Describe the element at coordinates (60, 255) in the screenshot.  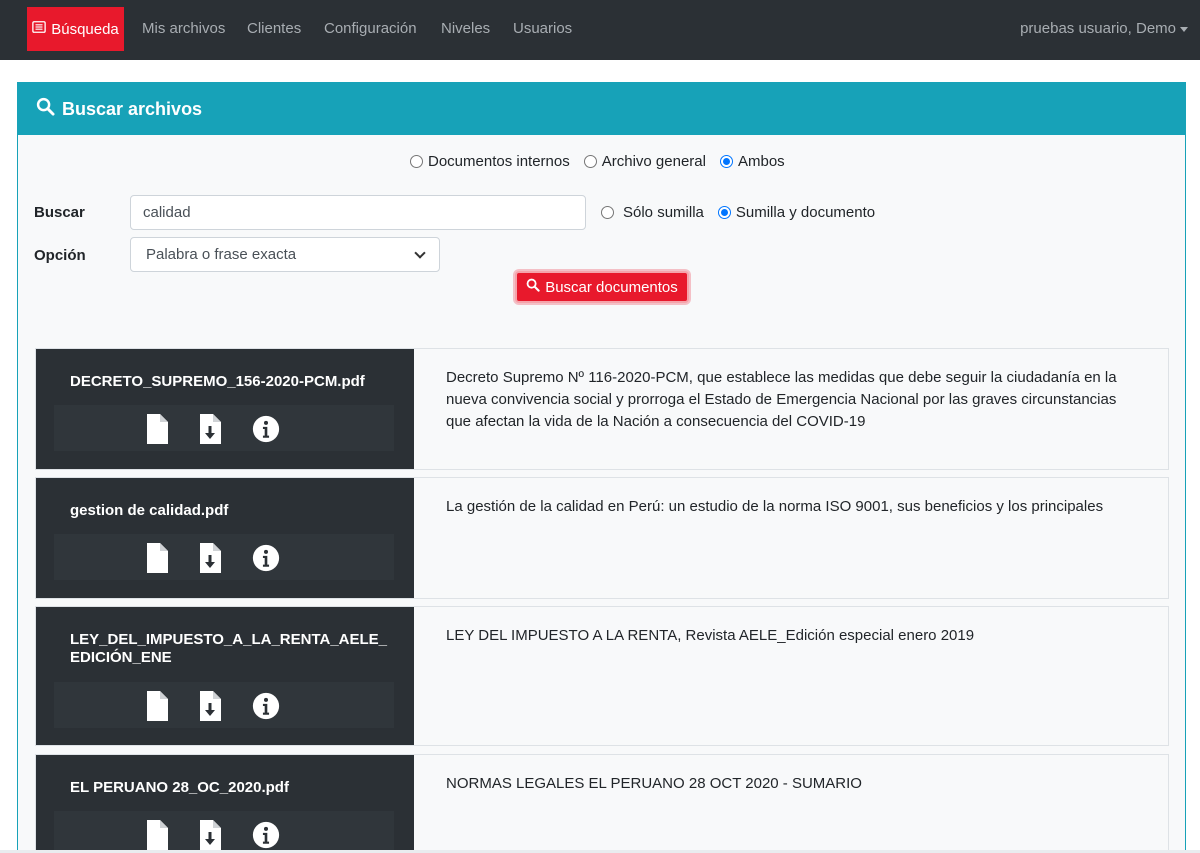
I see `opcion-label: Opción` at that location.